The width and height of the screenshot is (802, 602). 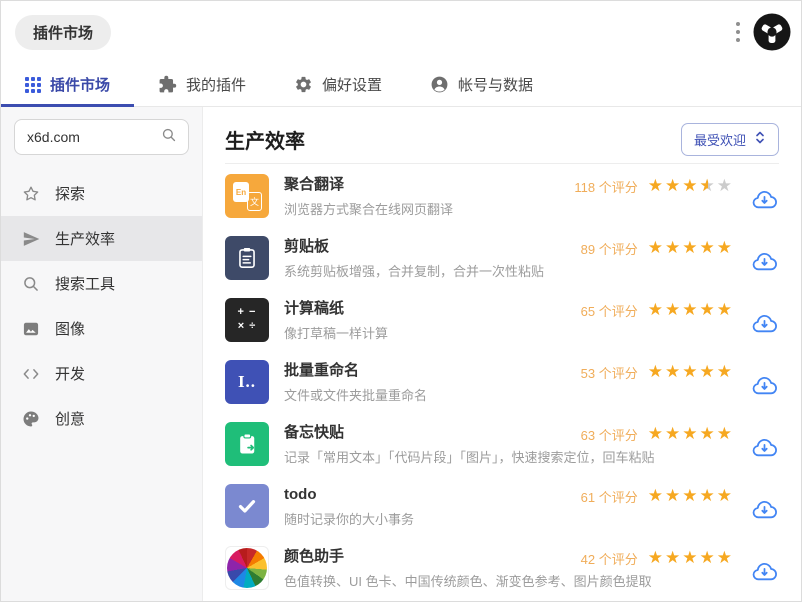 I want to click on window-title-label: 插件市场, so click(x=63, y=33).